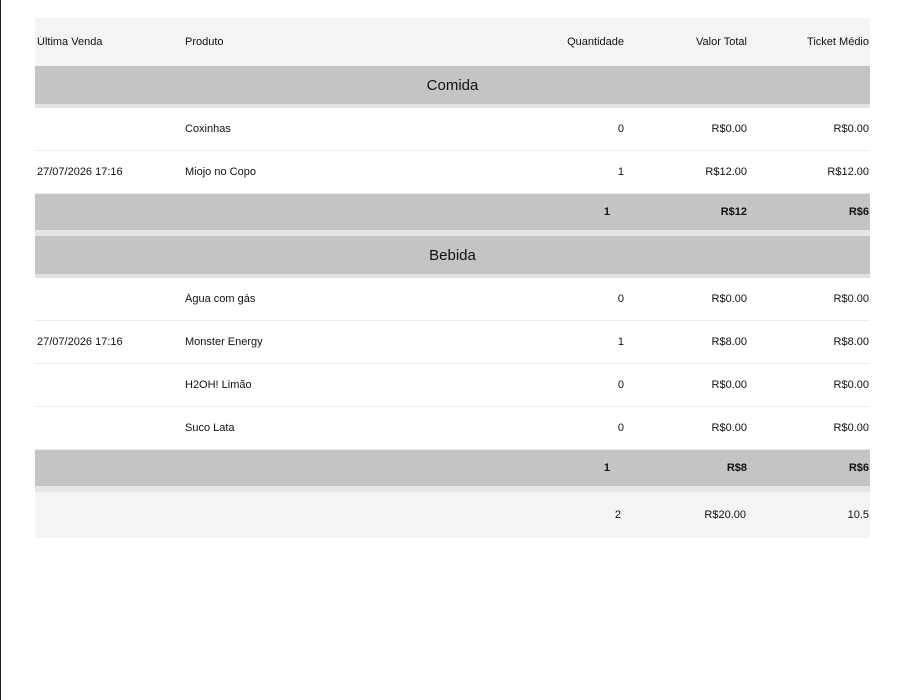 Image resolution: width=900 pixels, height=700 pixels. What do you see at coordinates (452, 515) in the screenshot?
I see `grand-total-row: 2 R$20.00 10.5` at bounding box center [452, 515].